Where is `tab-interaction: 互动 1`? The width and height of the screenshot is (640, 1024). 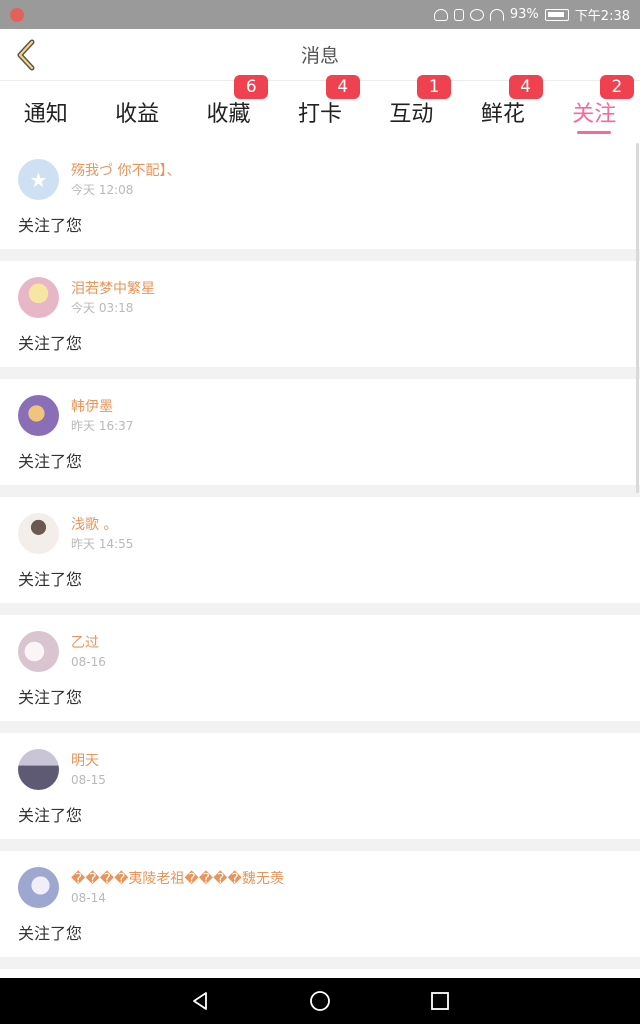 tab-interaction: 互动 1 is located at coordinates (411, 109).